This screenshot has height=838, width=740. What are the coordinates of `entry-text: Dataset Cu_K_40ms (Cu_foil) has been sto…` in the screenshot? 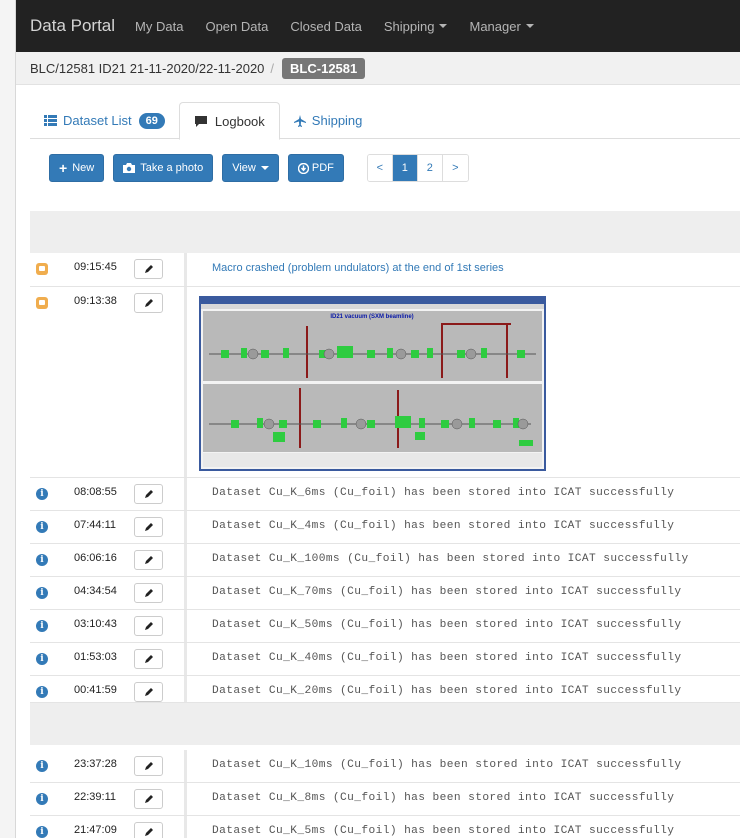 It's located at (447, 658).